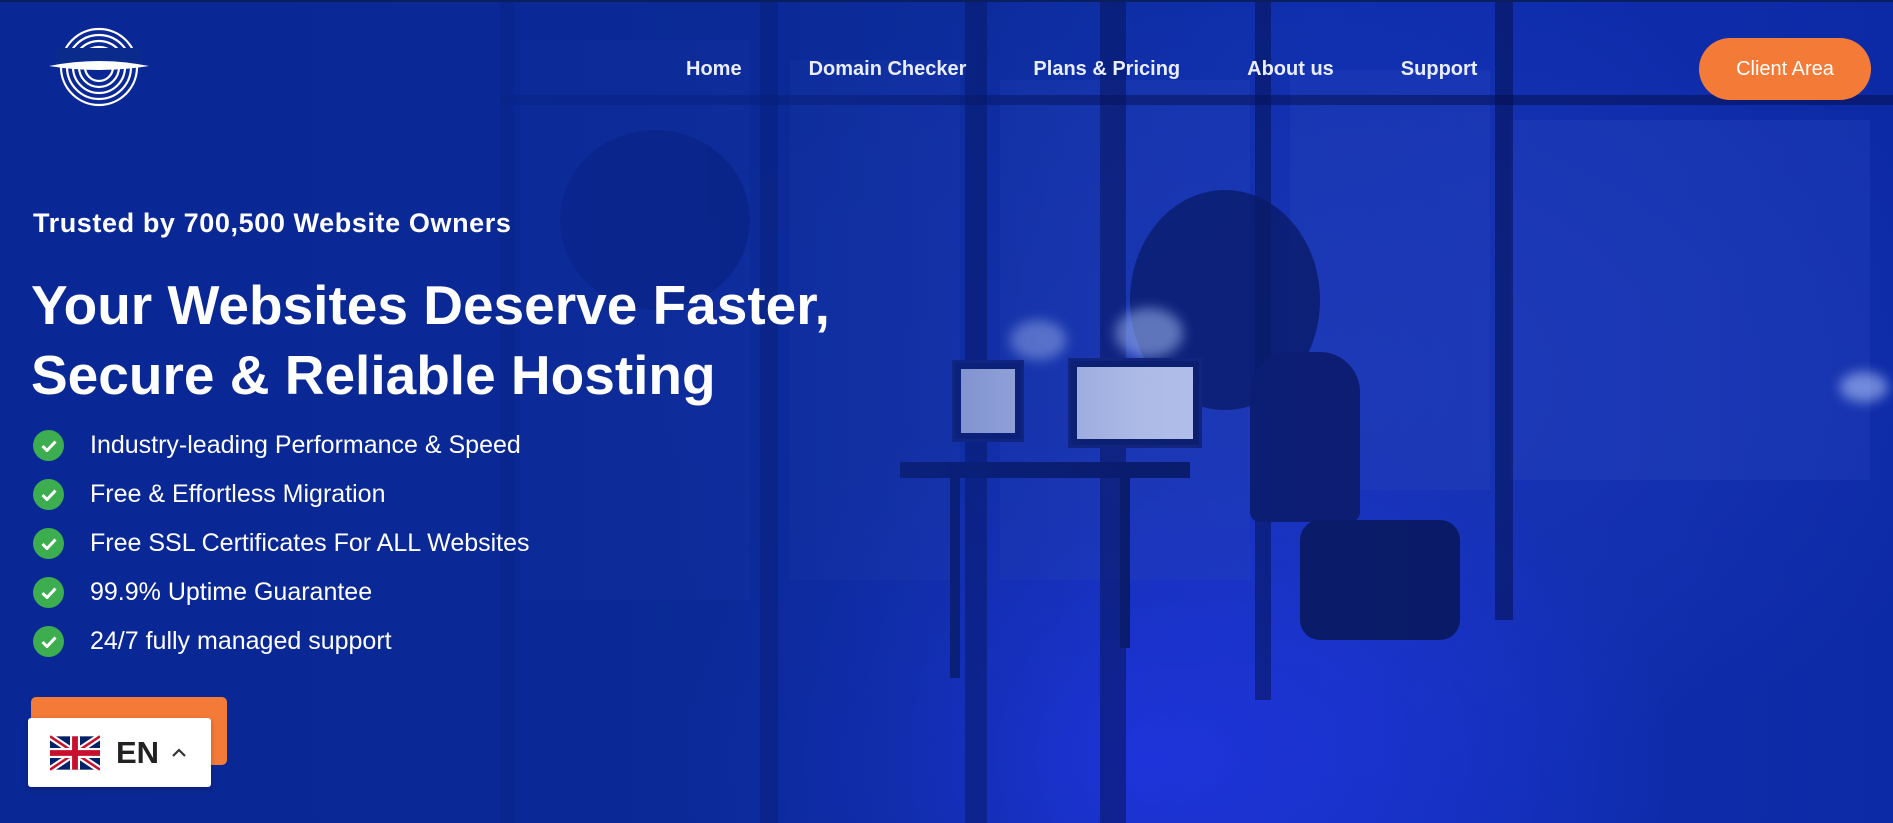  What do you see at coordinates (1785, 69) in the screenshot?
I see `client-area-button: Client Area` at bounding box center [1785, 69].